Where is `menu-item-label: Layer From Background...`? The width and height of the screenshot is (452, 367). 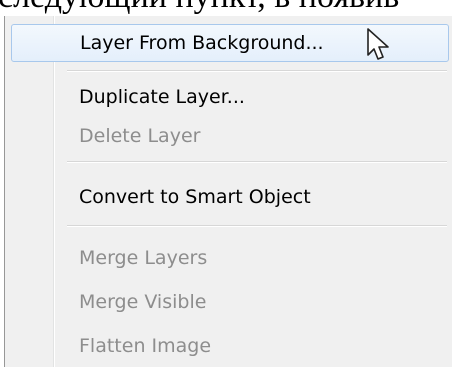
menu-item-label: Layer From Background... is located at coordinates (202, 43).